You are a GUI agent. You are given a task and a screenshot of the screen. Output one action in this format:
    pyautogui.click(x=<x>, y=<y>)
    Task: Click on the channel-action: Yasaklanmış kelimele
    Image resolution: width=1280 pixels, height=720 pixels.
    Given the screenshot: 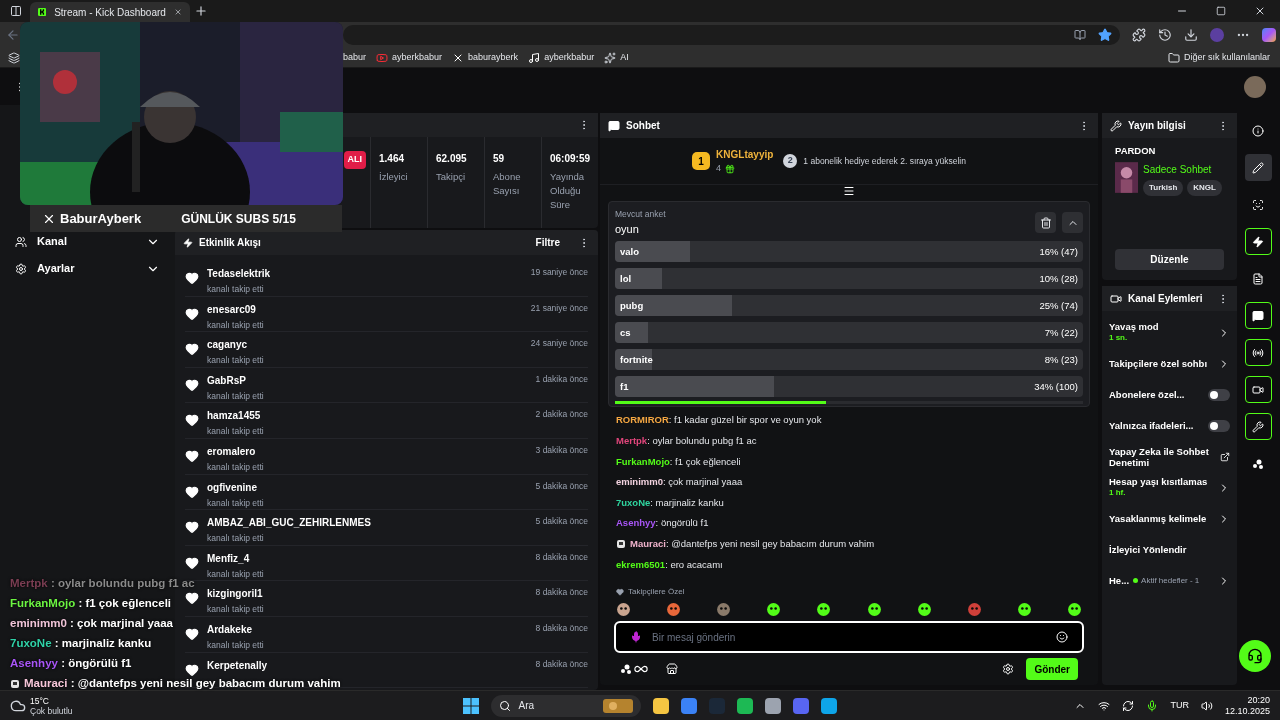 What is the action you would take?
    pyautogui.click(x=1169, y=518)
    